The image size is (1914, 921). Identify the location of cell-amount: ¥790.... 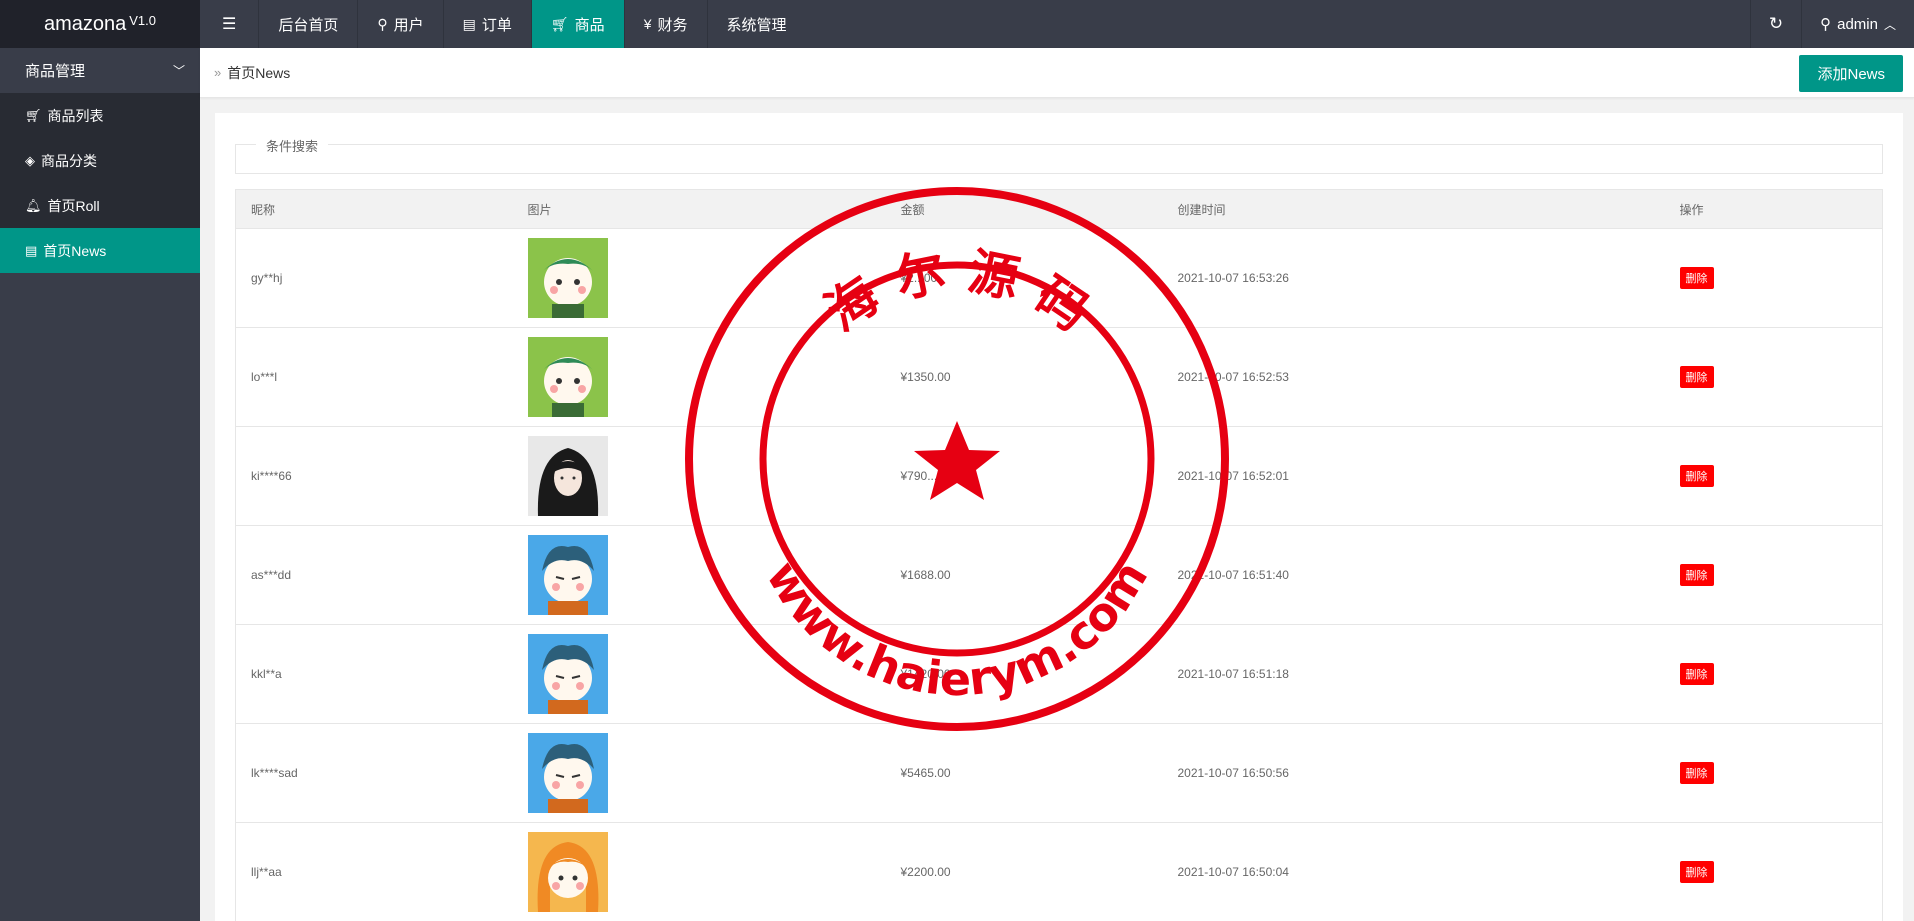
(919, 476).